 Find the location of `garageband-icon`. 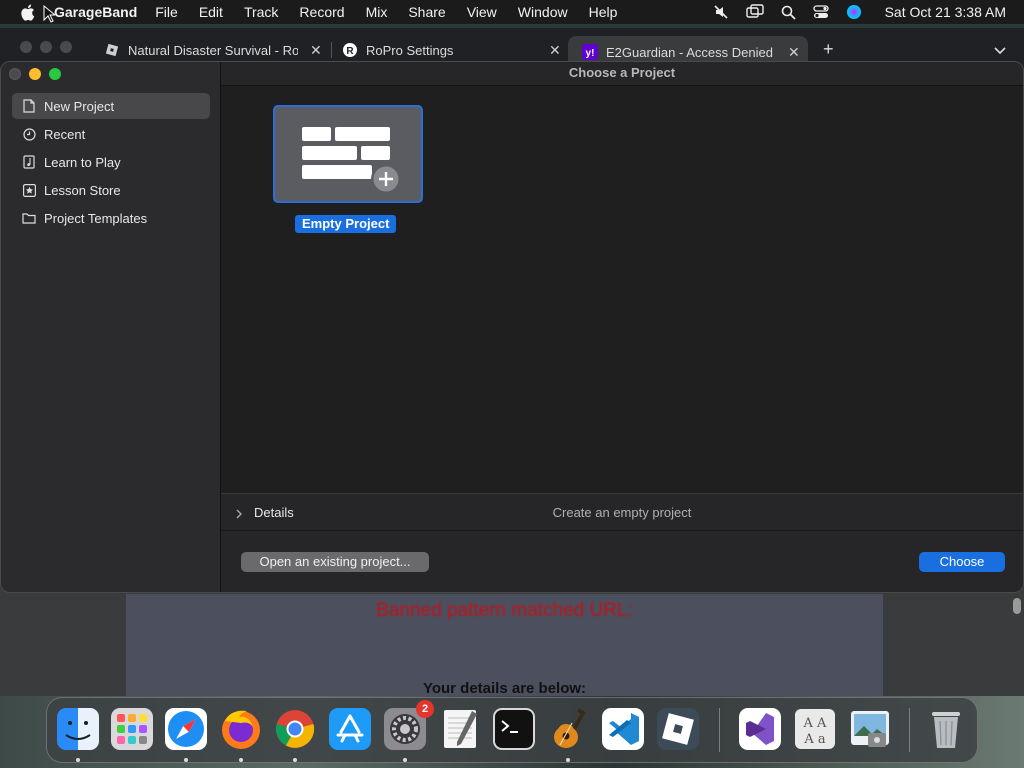

garageband-icon is located at coordinates (568, 729).